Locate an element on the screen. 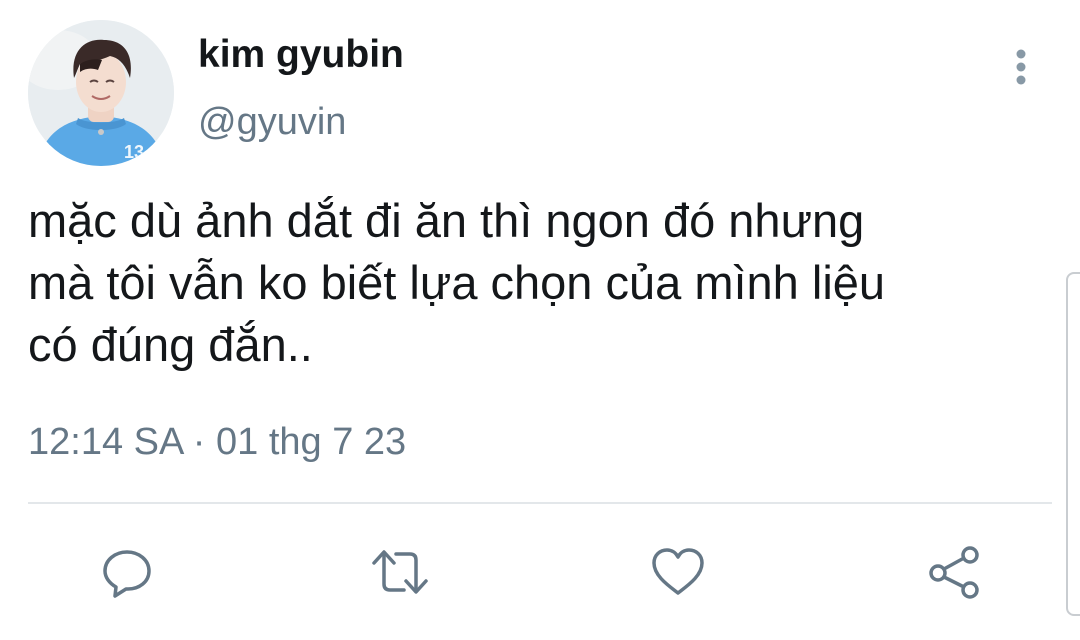 Image resolution: width=1080 pixels, height=640 pixels. share-button is located at coordinates (954, 572).